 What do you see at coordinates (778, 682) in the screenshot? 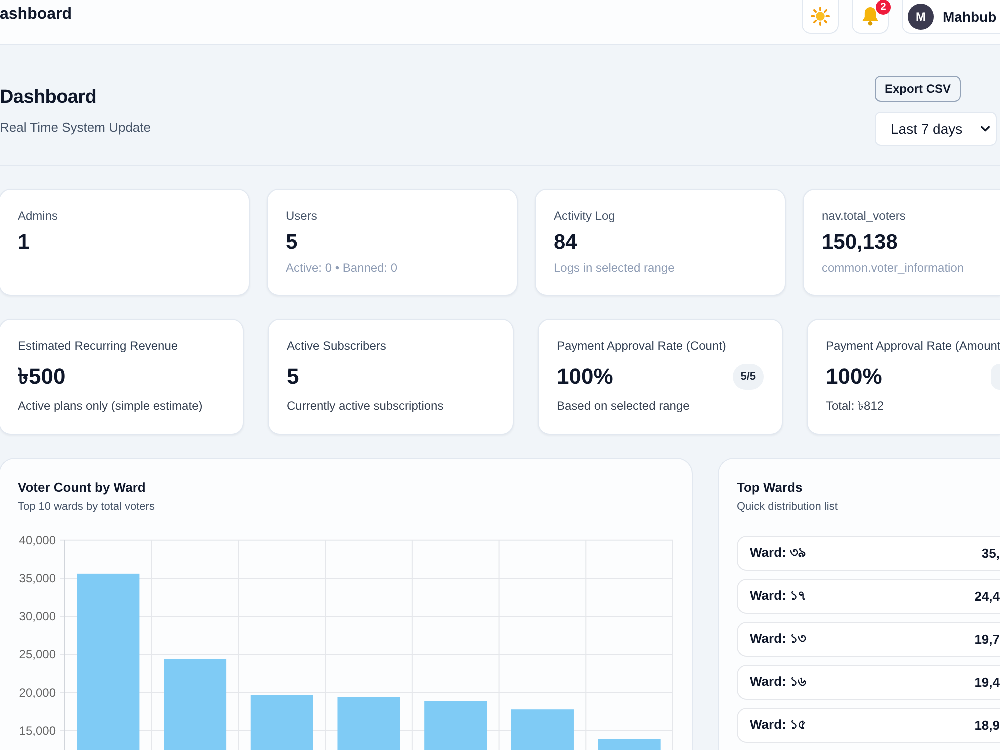
I see `ward-name: Ward: ১৬` at bounding box center [778, 682].